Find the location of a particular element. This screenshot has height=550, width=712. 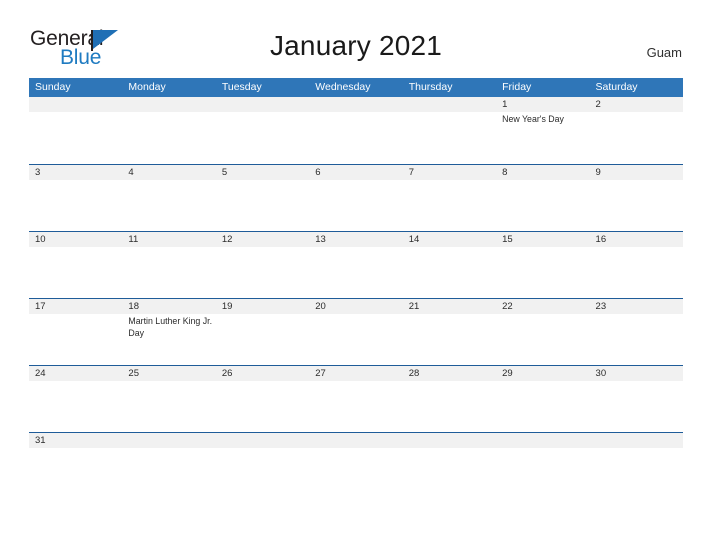

day-number: 27 is located at coordinates (320, 373).